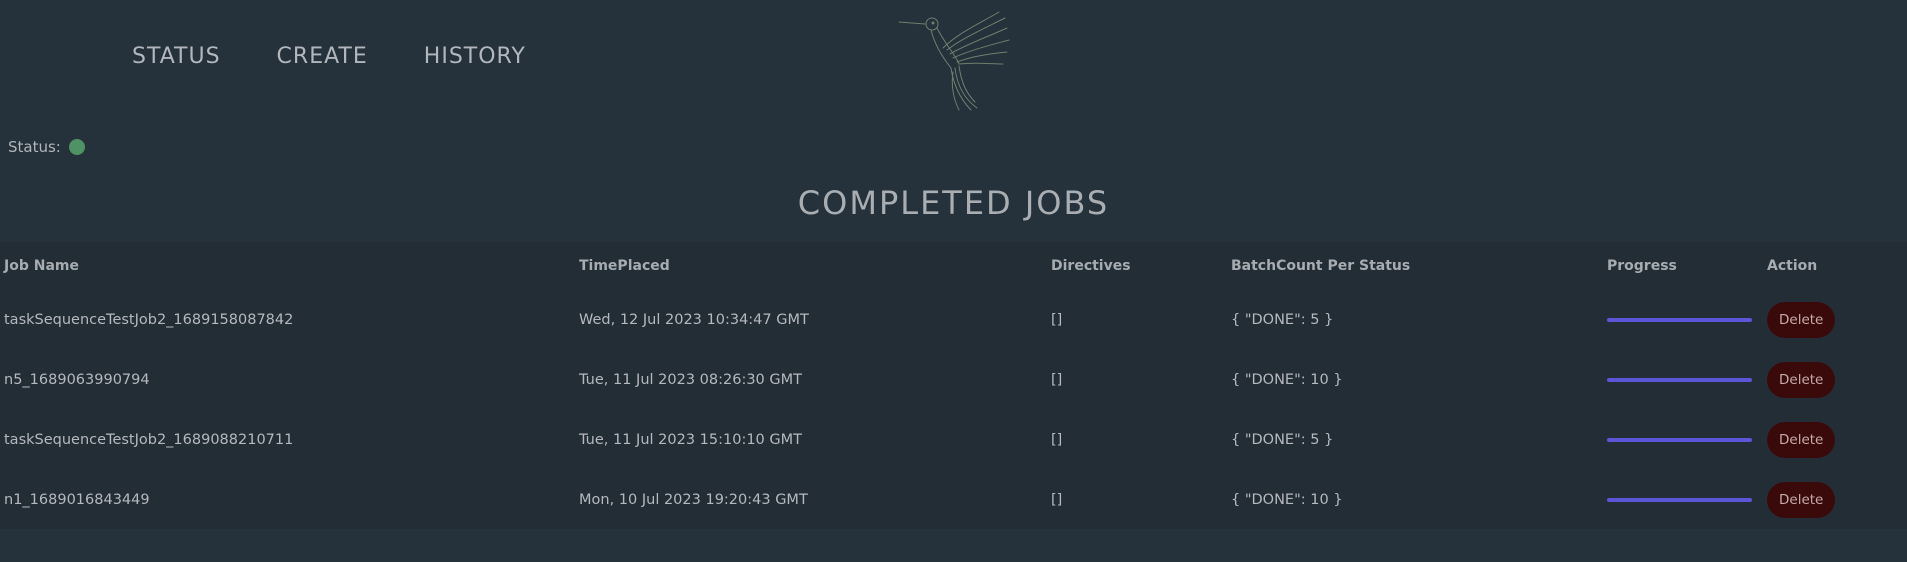  I want to click on job-name: n1_1689016843449, so click(77, 500).